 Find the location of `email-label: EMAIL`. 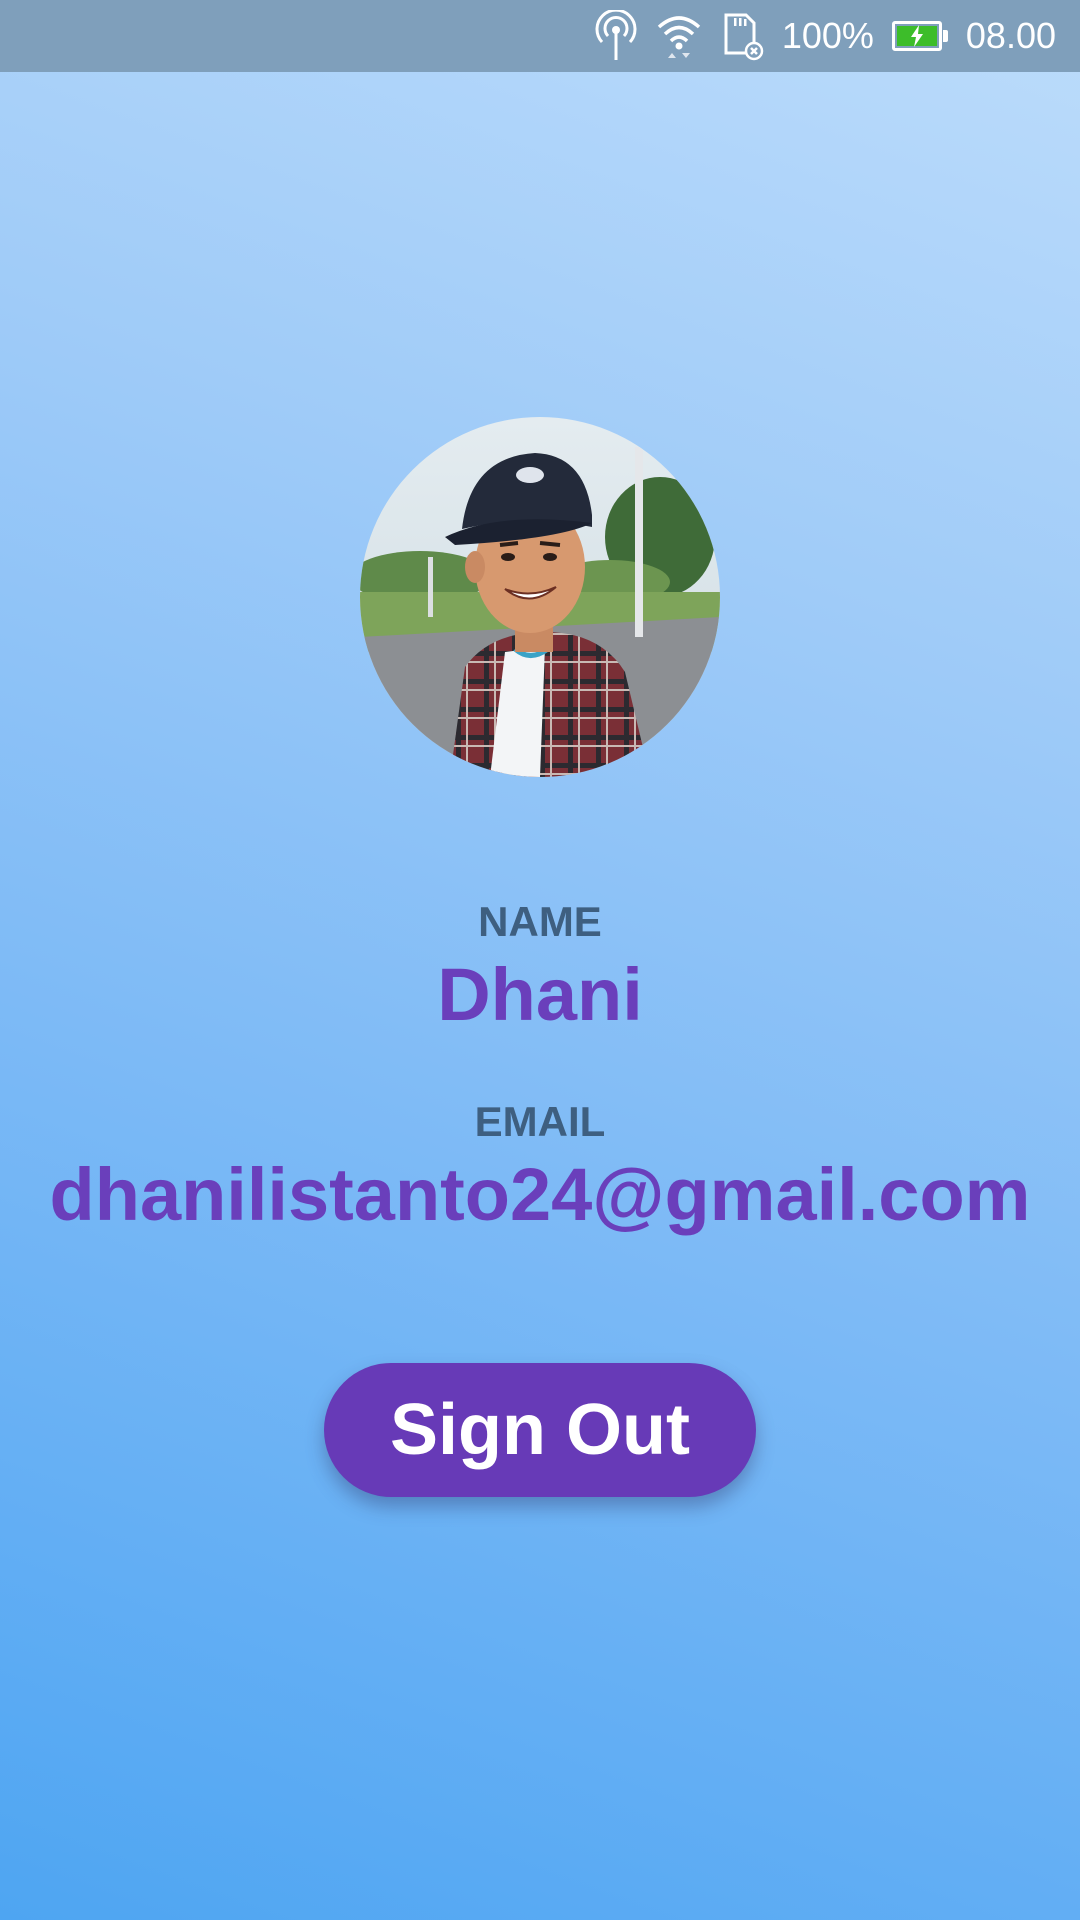

email-label: EMAIL is located at coordinates (540, 1121).